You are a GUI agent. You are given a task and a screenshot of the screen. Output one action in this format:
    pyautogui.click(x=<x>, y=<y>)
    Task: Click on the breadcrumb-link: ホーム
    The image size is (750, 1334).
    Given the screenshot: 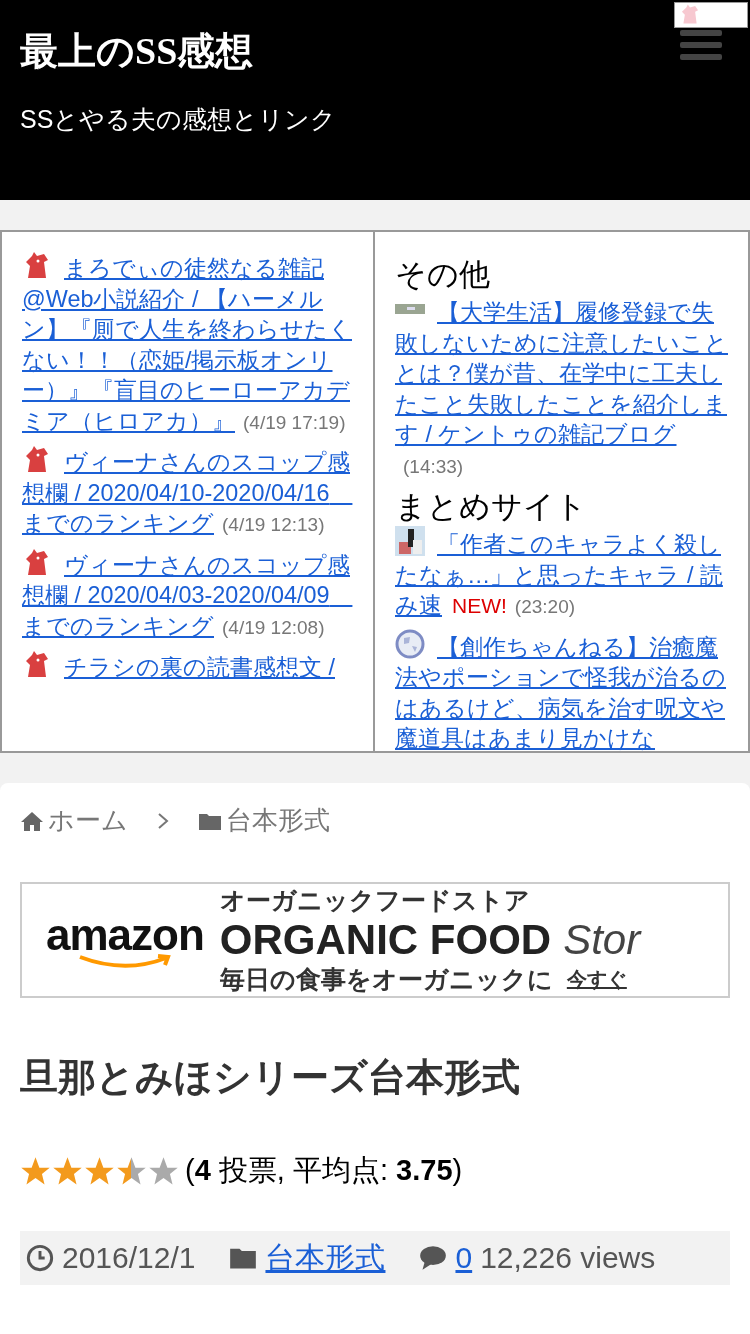 What is the action you would take?
    pyautogui.click(x=74, y=820)
    